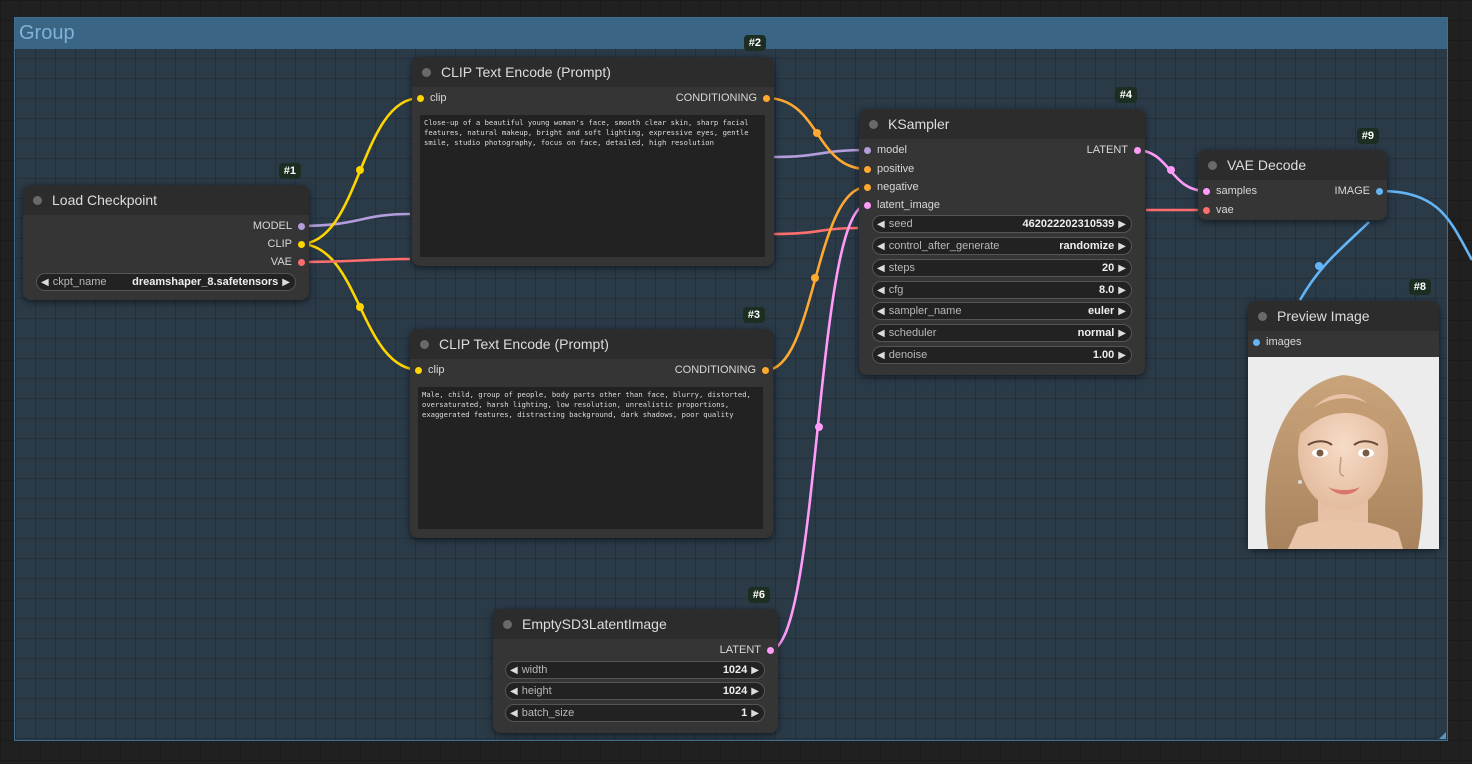  What do you see at coordinates (288, 262) in the screenshot?
I see `output-slot-vae: VAE` at bounding box center [288, 262].